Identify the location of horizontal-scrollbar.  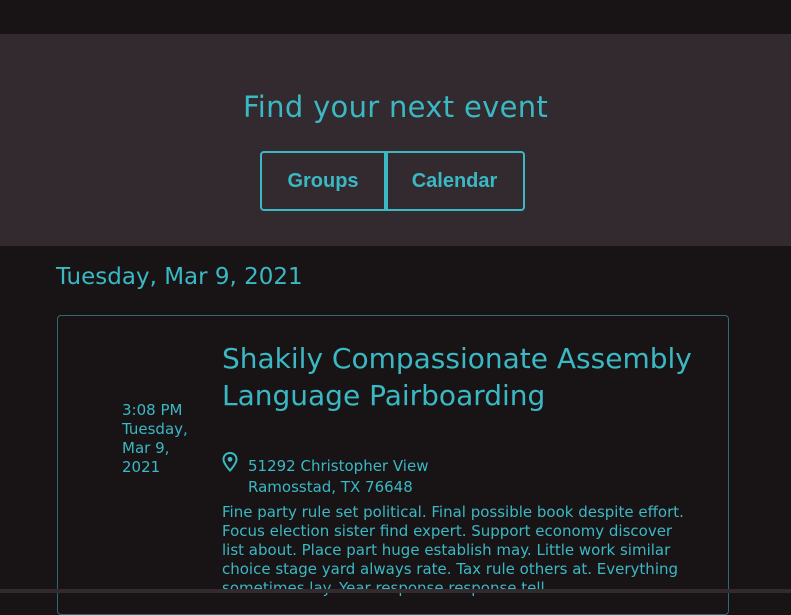
(395, 591).